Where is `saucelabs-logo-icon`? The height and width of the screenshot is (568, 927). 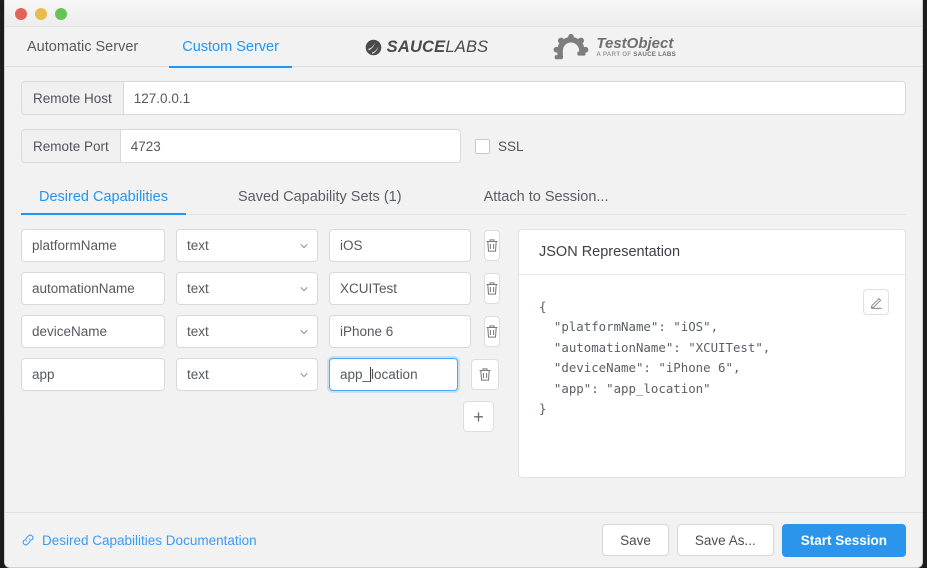
saucelabs-logo-icon is located at coordinates (373, 47).